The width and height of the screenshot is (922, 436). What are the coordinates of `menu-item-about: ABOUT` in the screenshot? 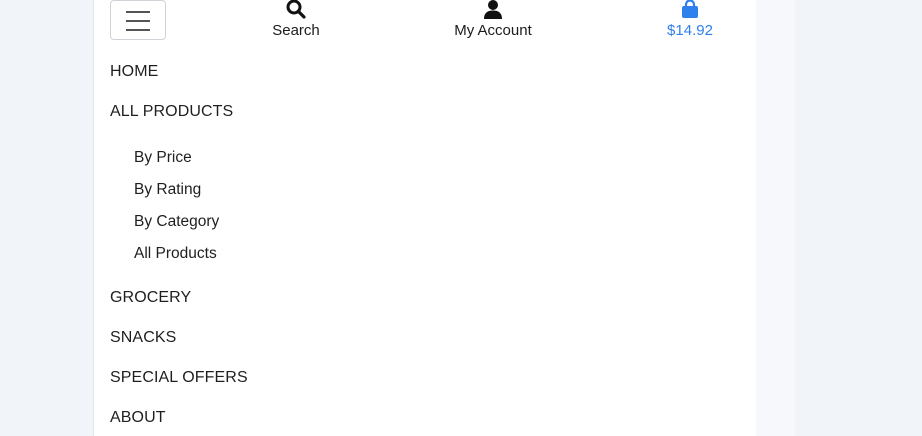 It's located at (138, 418).